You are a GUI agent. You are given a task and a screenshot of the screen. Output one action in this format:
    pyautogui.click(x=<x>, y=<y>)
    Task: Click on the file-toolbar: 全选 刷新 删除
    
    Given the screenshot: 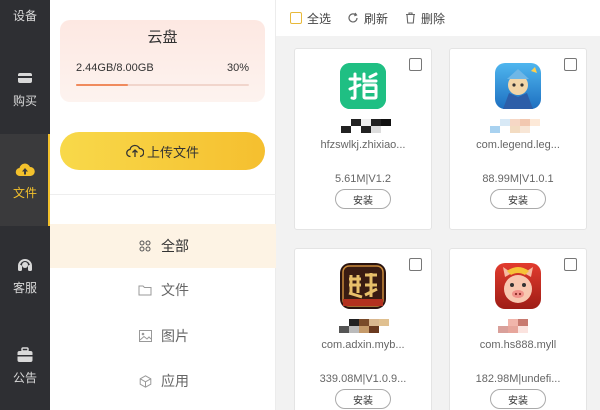 What is the action you would take?
    pyautogui.click(x=438, y=18)
    